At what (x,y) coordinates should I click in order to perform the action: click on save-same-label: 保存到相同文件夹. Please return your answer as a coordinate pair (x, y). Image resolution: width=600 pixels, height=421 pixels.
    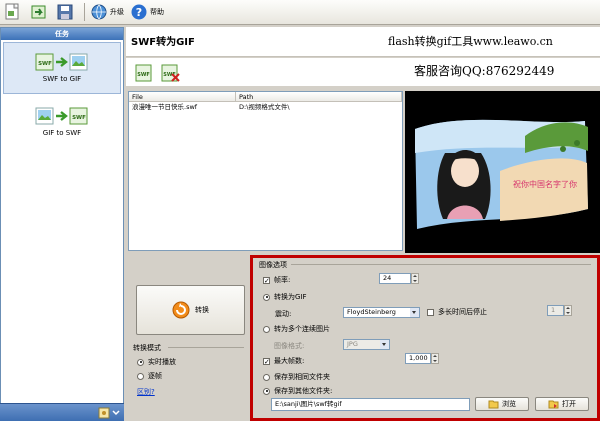
    Looking at the image, I should click on (302, 377).